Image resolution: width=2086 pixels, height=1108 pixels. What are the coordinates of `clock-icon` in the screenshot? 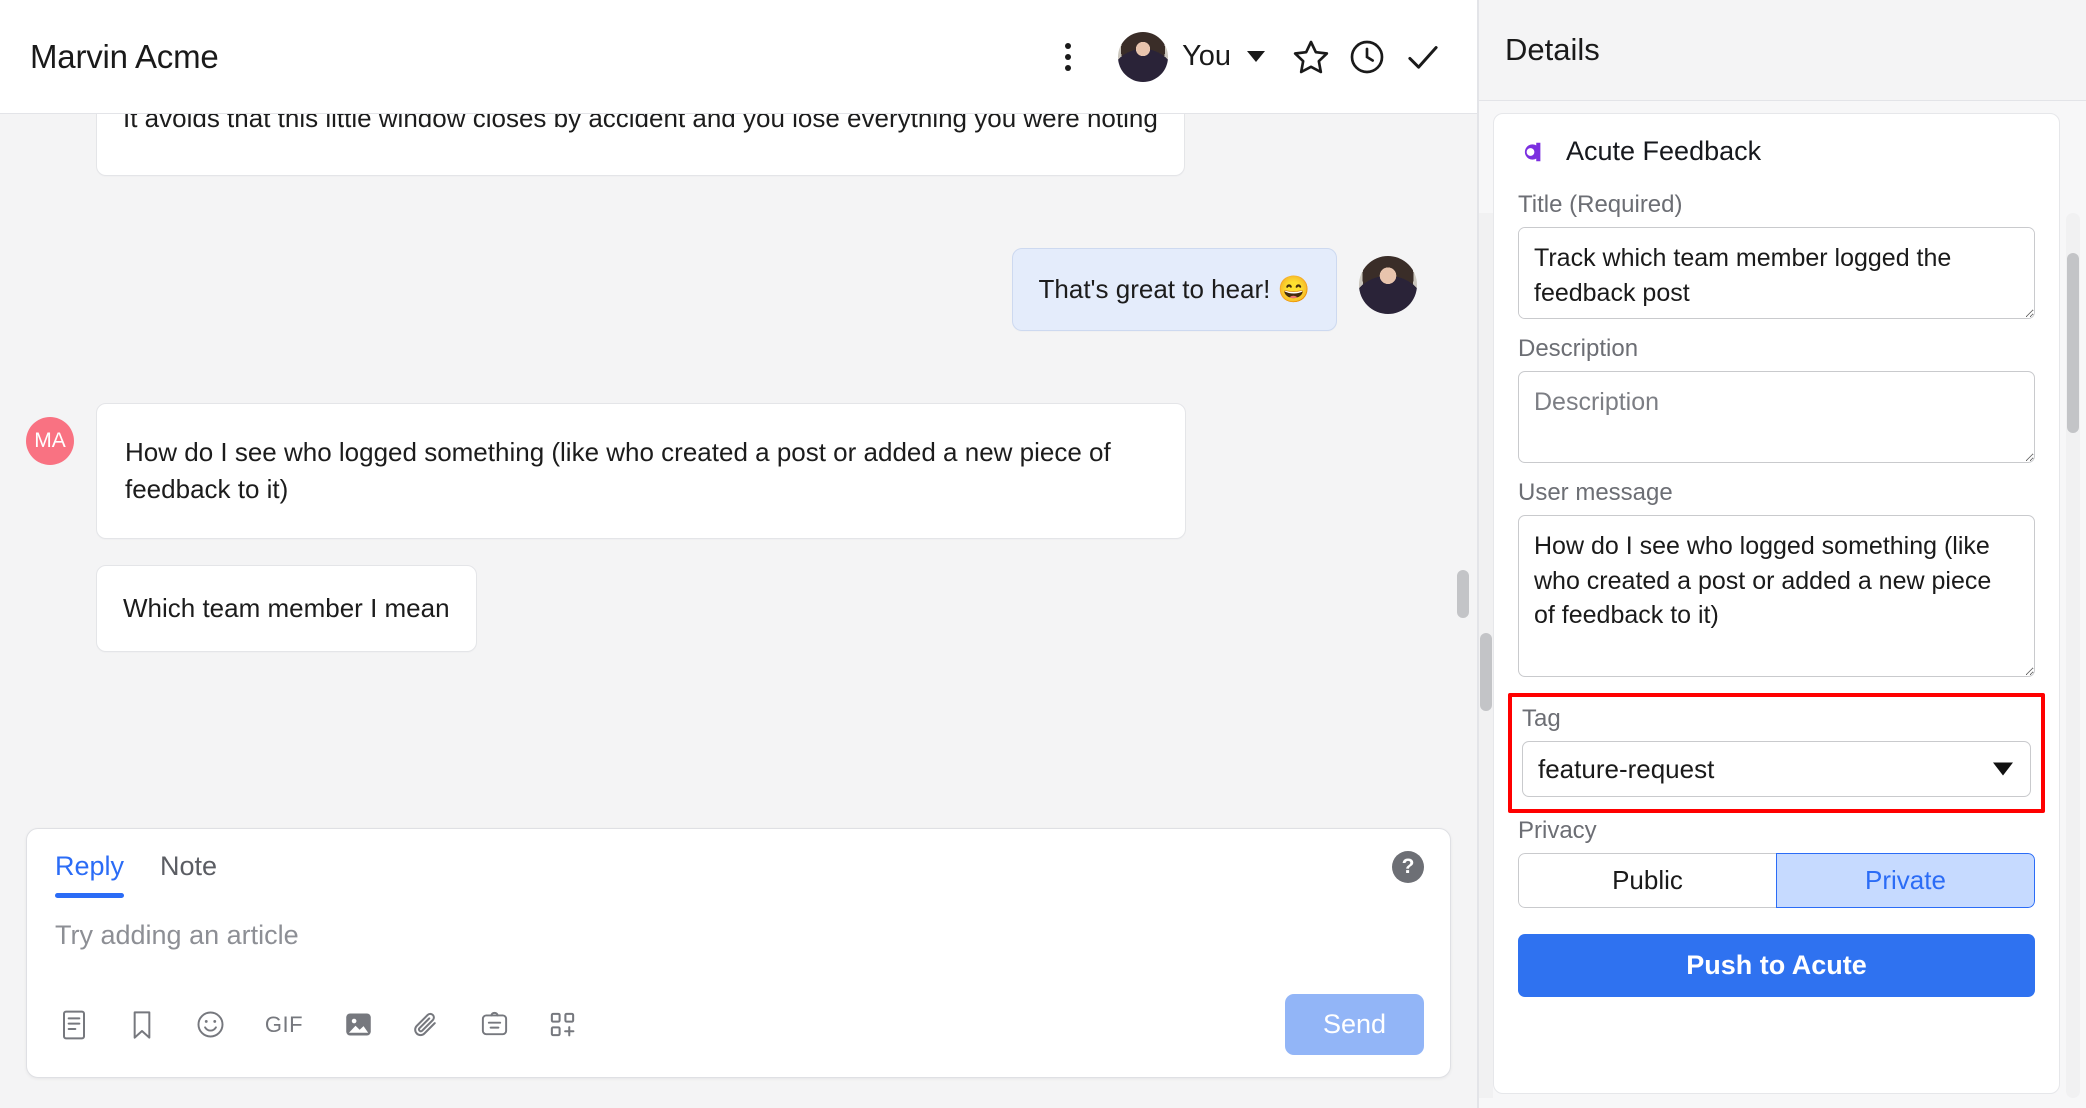 It's located at (1367, 56).